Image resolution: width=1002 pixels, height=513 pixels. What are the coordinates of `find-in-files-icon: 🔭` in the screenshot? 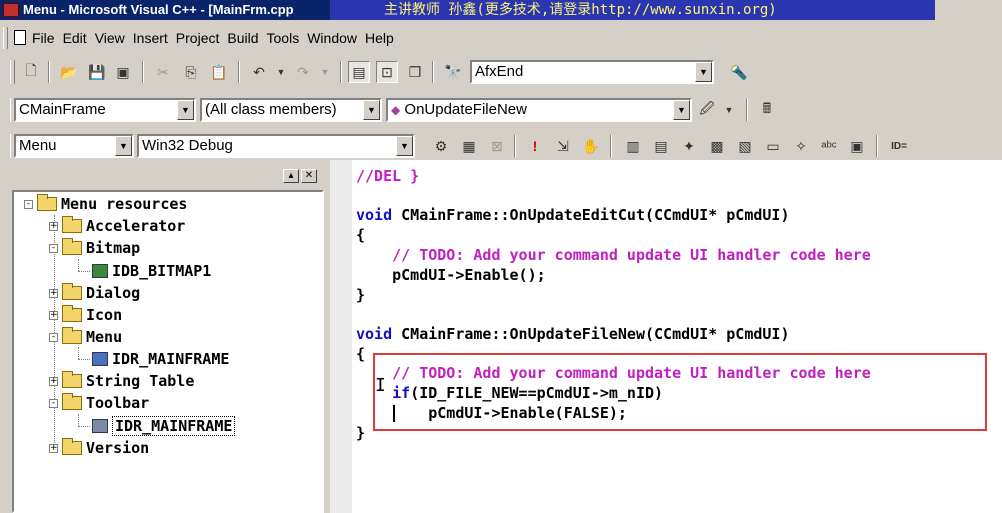 It's located at (453, 72).